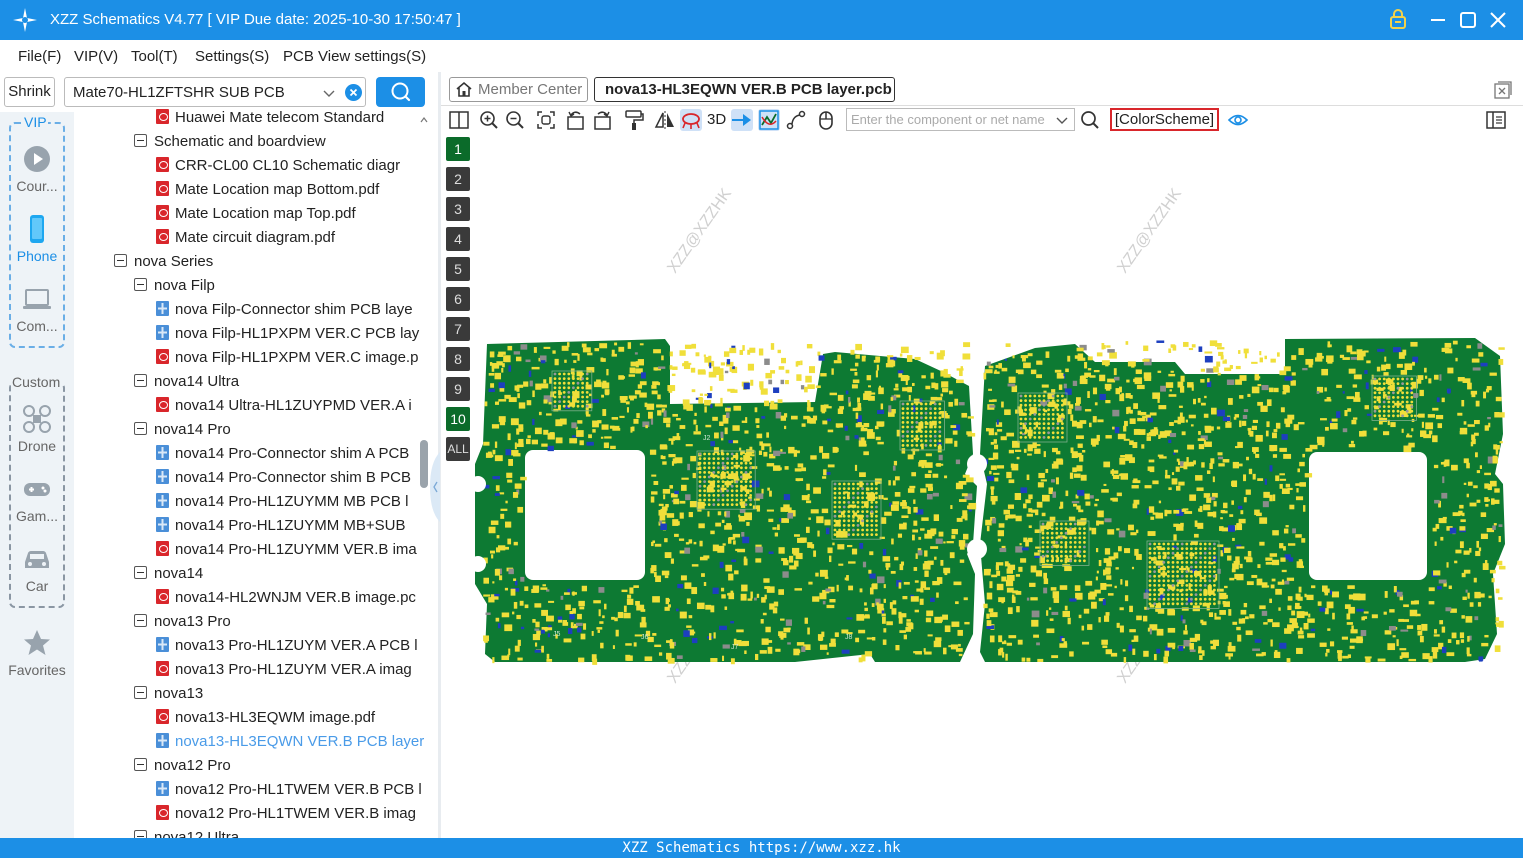 This screenshot has width=1523, height=858. Describe the element at coordinates (182, 430) in the screenshot. I see `tree-folder: nova14 Pro` at that location.